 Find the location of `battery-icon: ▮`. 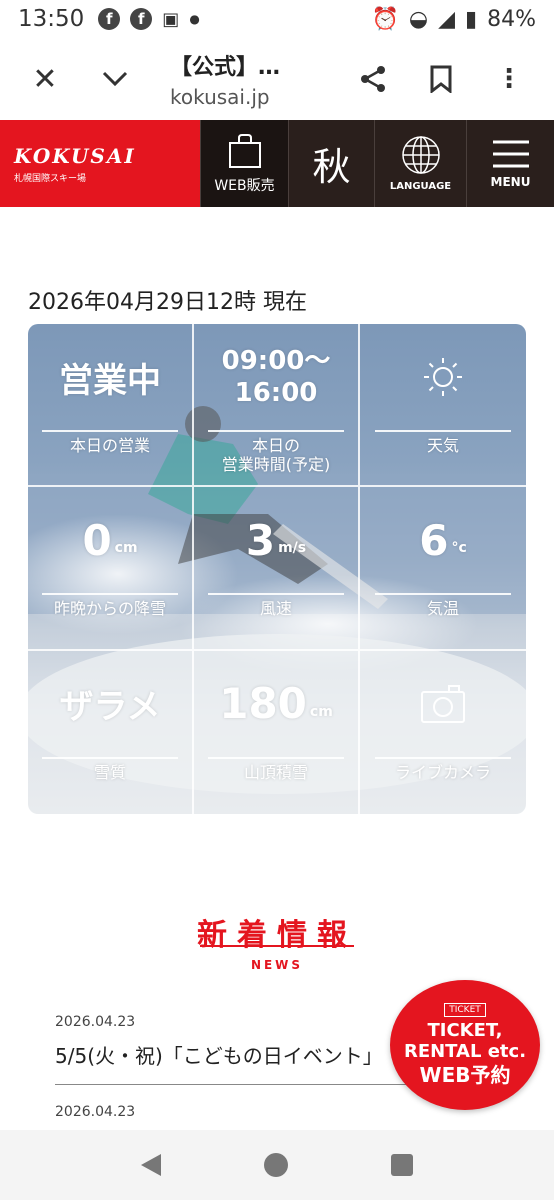

battery-icon: ▮ is located at coordinates (471, 19).